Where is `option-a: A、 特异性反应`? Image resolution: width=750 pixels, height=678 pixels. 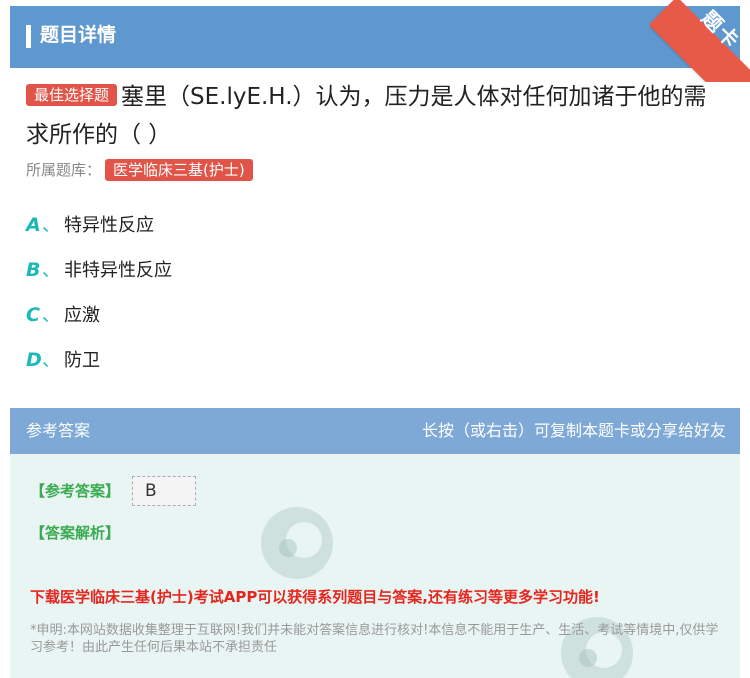 option-a: A、 特异性反应 is located at coordinates (90, 225).